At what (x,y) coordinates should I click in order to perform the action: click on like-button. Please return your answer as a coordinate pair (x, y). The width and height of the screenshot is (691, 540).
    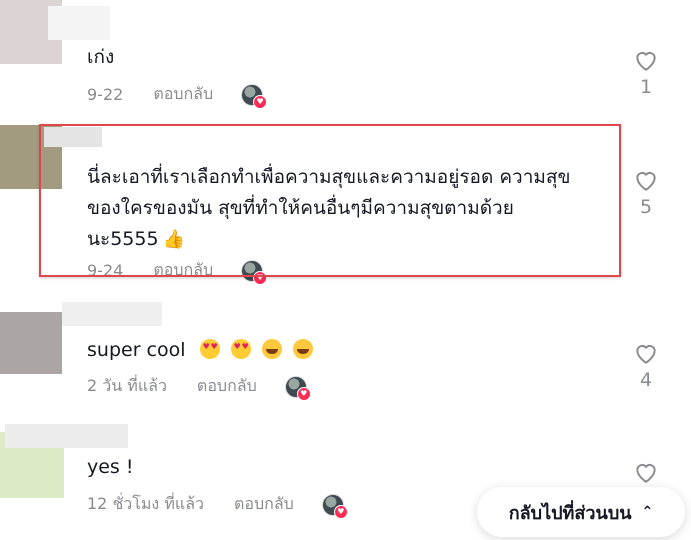
    Looking at the image, I should click on (646, 472).